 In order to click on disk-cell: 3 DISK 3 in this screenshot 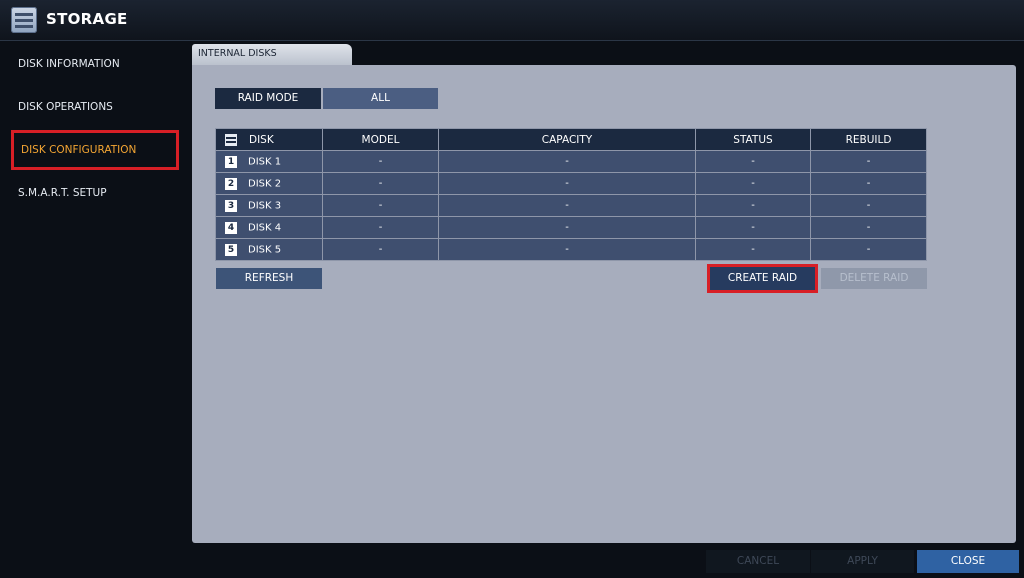, I will do `click(269, 205)`.